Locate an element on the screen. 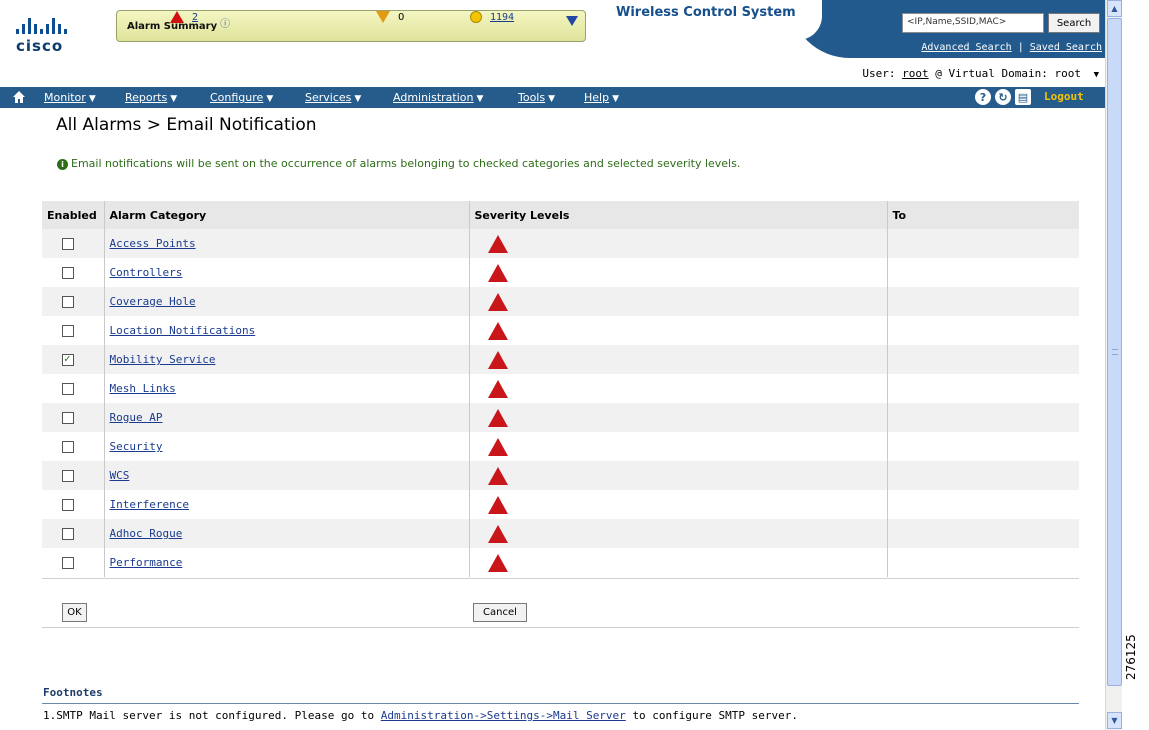 This screenshot has width=1149, height=730. print-icon: ▤ is located at coordinates (1023, 97).